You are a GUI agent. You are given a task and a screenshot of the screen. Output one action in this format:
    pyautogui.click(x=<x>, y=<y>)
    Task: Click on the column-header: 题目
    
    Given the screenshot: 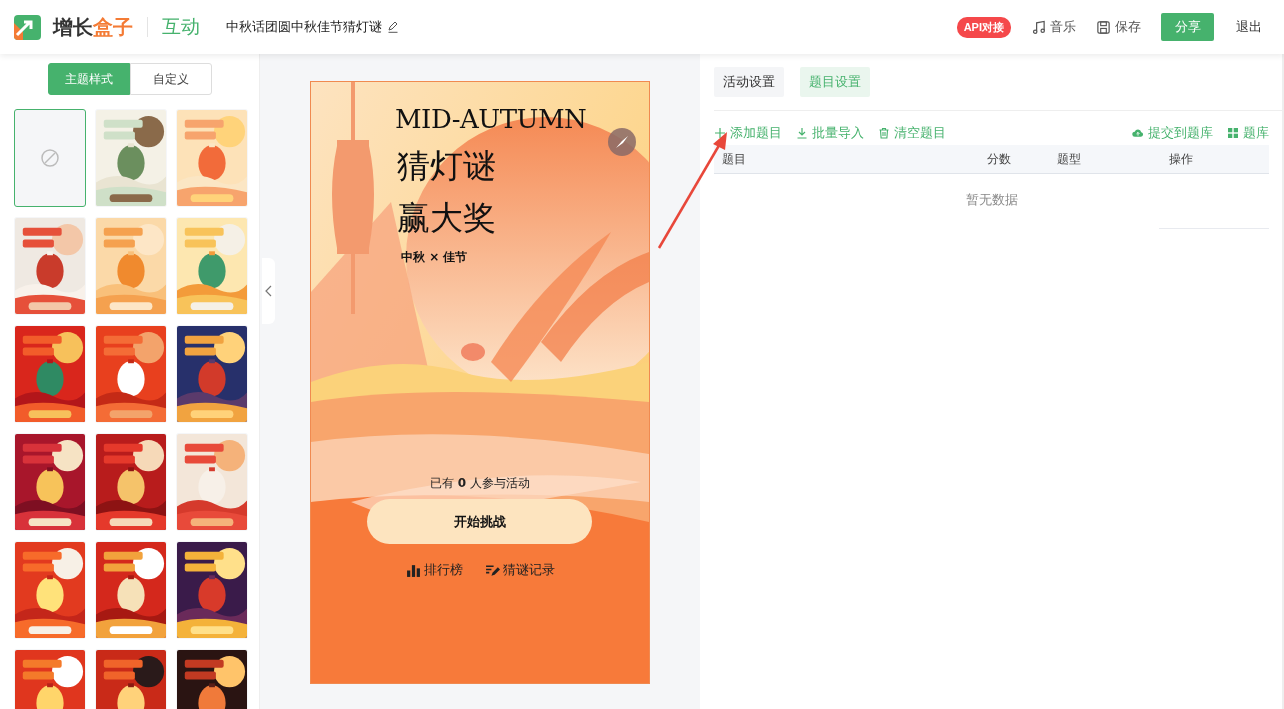 What is the action you would take?
    pyautogui.click(x=734, y=159)
    